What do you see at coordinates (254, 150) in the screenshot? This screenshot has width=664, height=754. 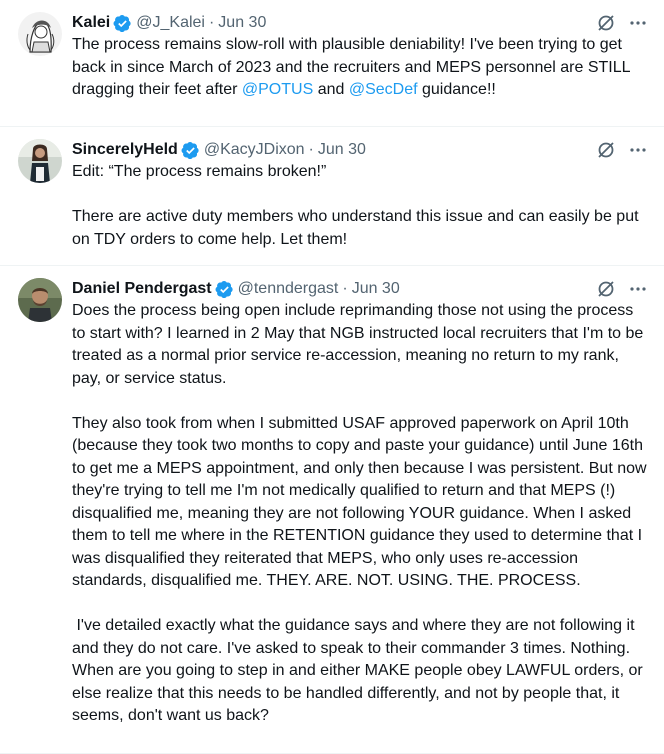 I see `user-handle: @KacyJDixon` at bounding box center [254, 150].